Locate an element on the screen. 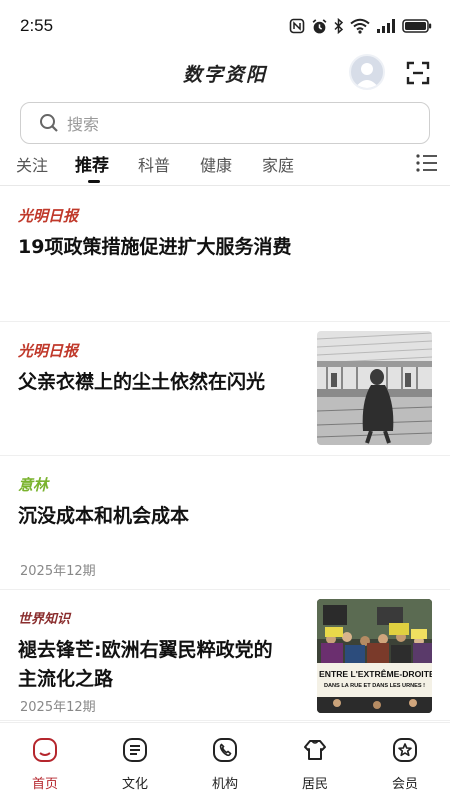 Image resolution: width=450 pixels, height=800 pixels. tab-science: 科普 is located at coordinates (154, 164).